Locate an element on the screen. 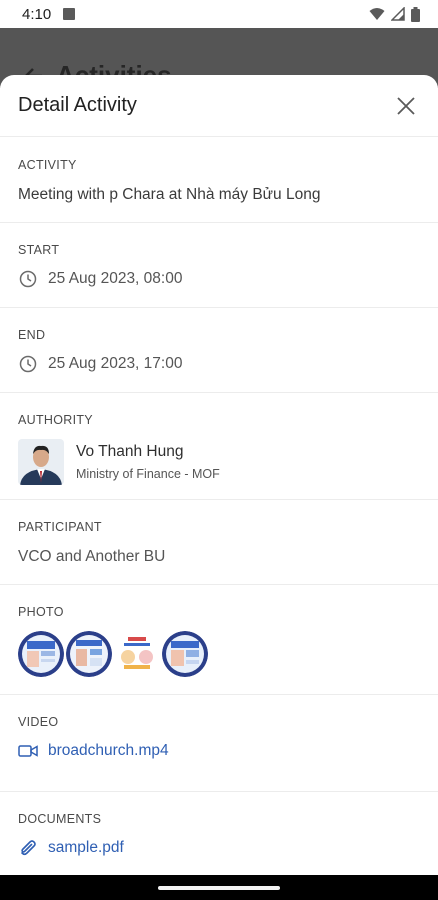 The width and height of the screenshot is (438, 900). sheet-title: Detail Activity is located at coordinates (77, 105).